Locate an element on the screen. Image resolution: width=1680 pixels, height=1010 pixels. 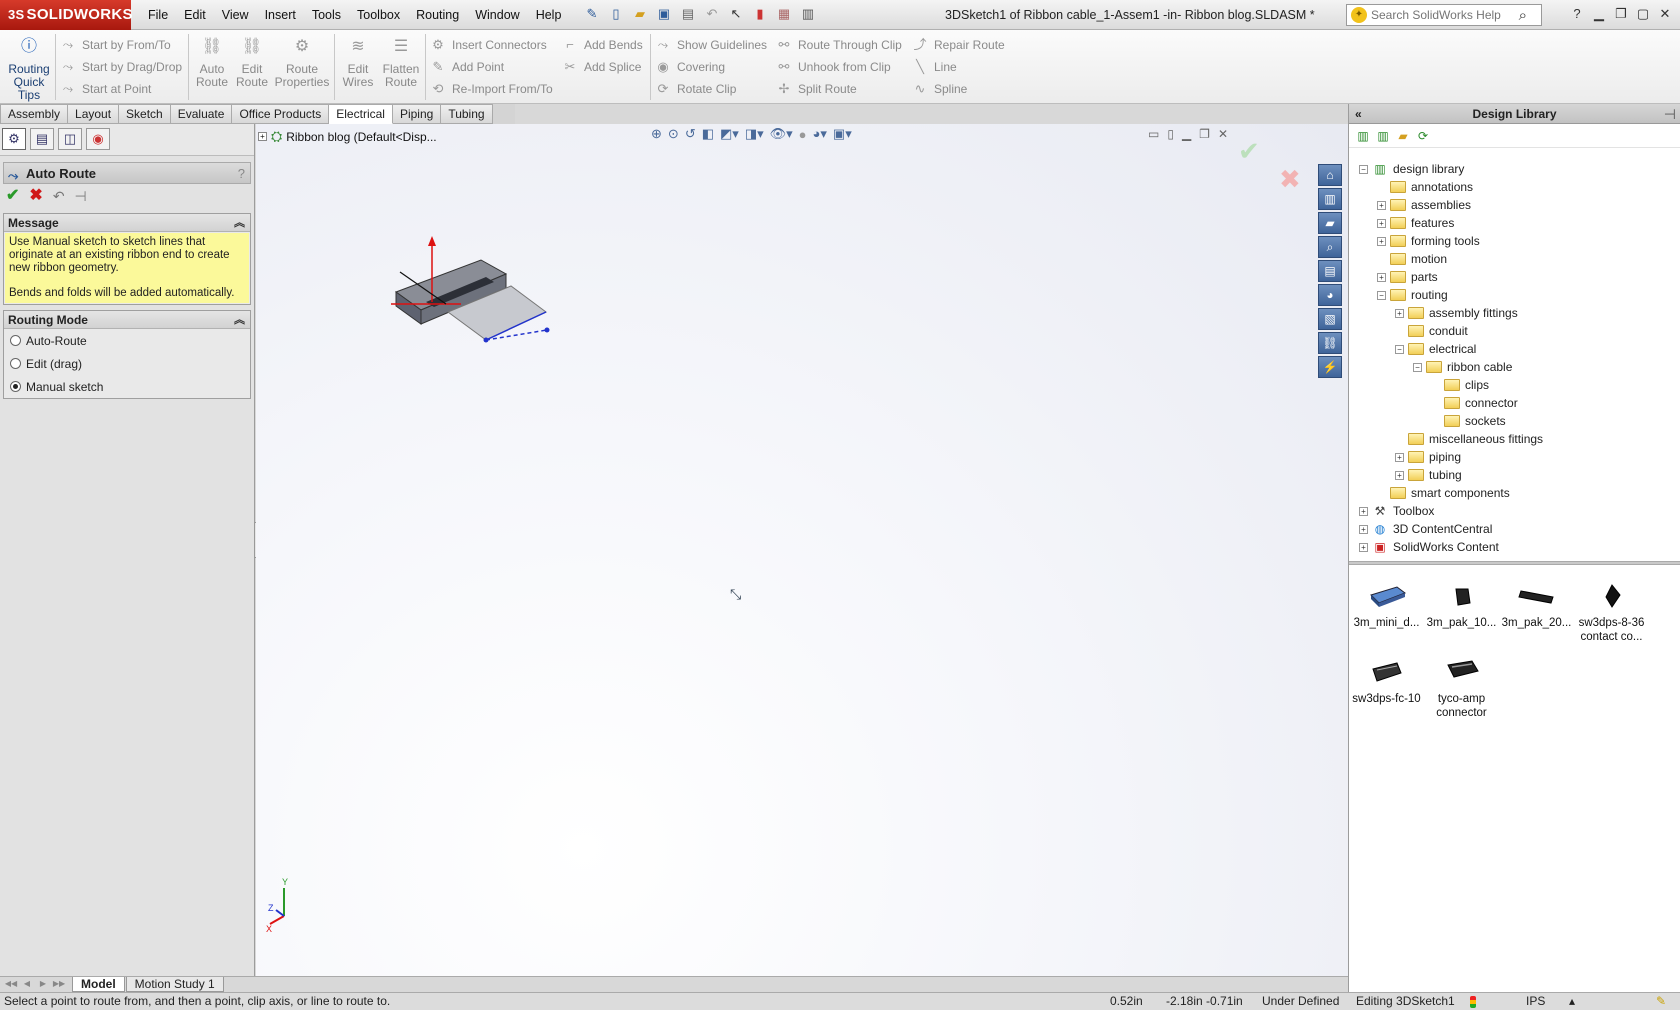
rotate-clip-button: ⟳Rotate Clip is located at coordinates (711, 89).